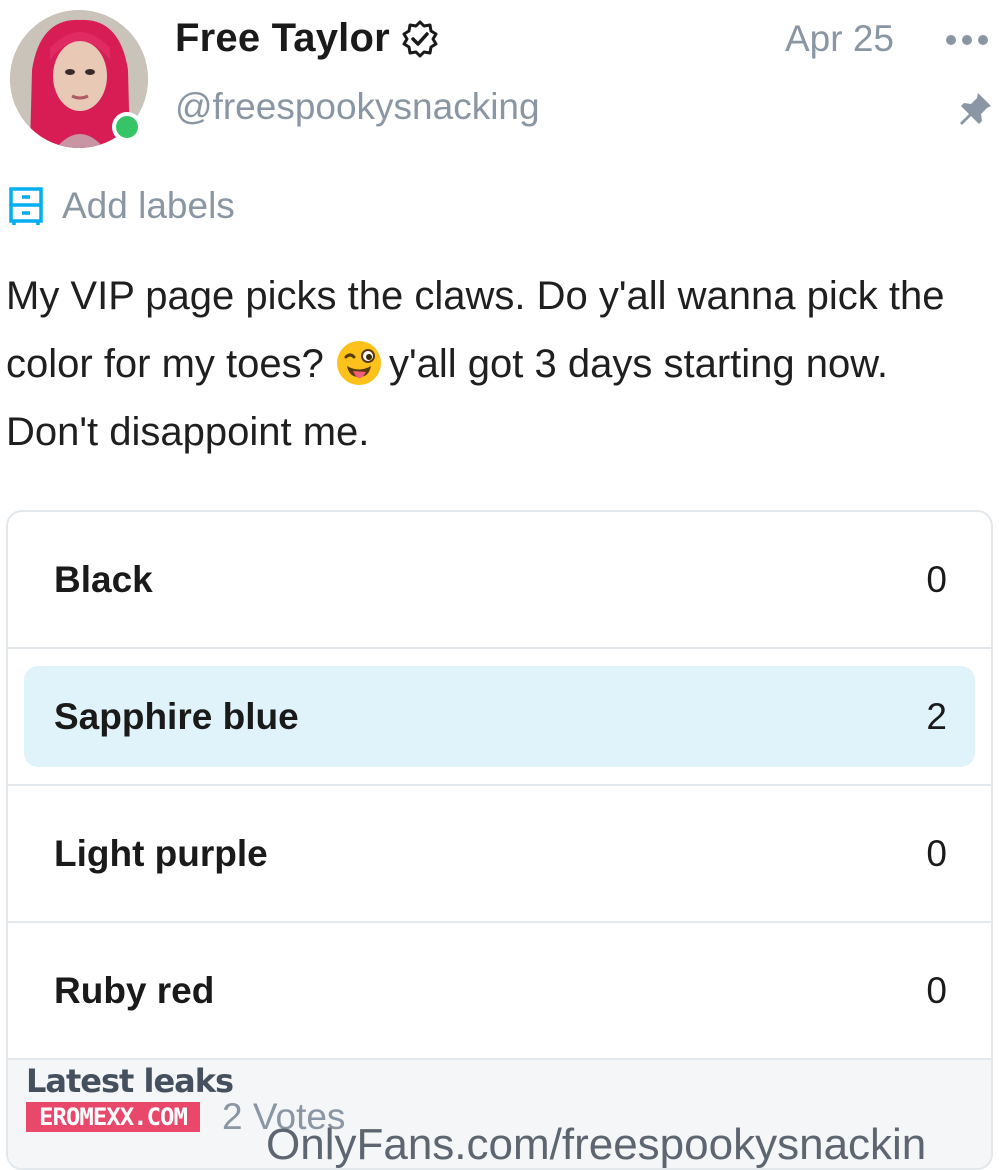 Image resolution: width=999 pixels, height=1170 pixels. Describe the element at coordinates (113, 1117) in the screenshot. I see `watermark-brand: EROMEXX.COM` at that location.